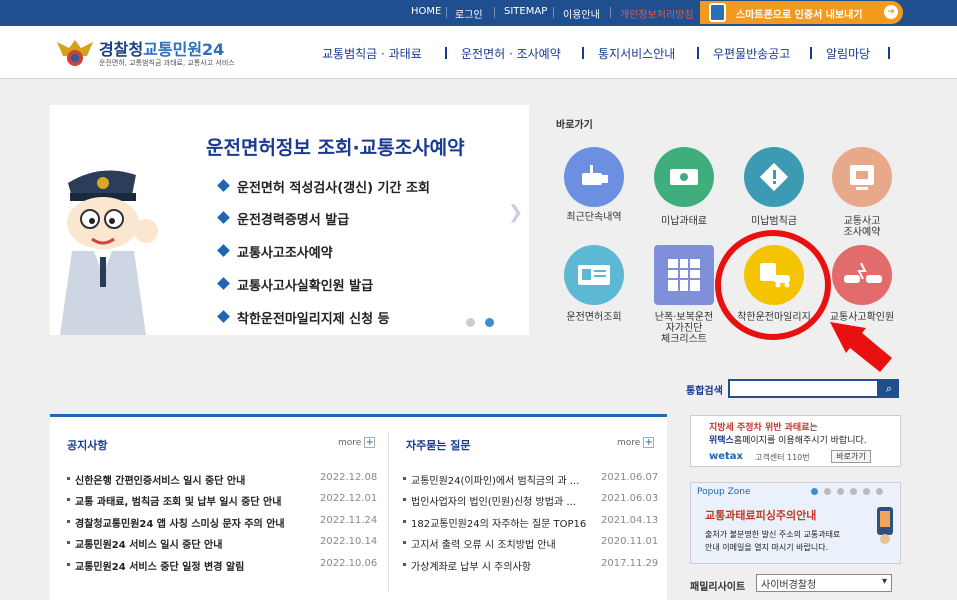 Image resolution: width=957 pixels, height=600 pixels. Describe the element at coordinates (814, 491) in the screenshot. I see `popup-dot-active` at that location.